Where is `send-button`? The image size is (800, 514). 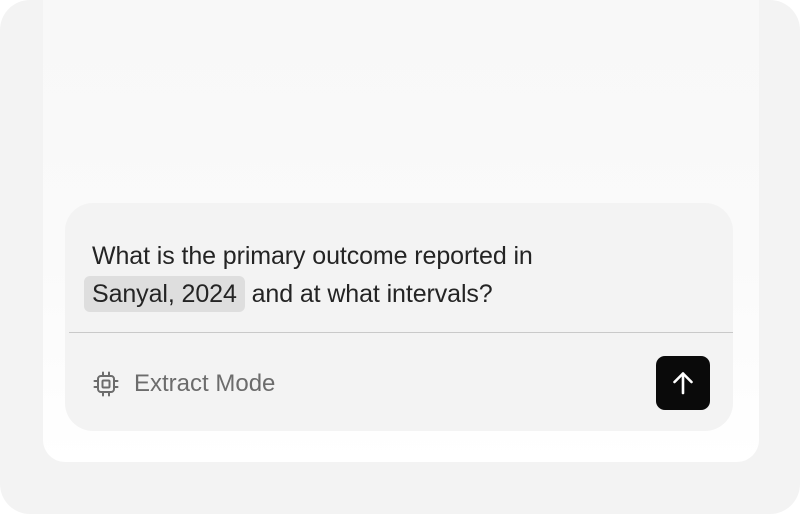
send-button is located at coordinates (683, 383).